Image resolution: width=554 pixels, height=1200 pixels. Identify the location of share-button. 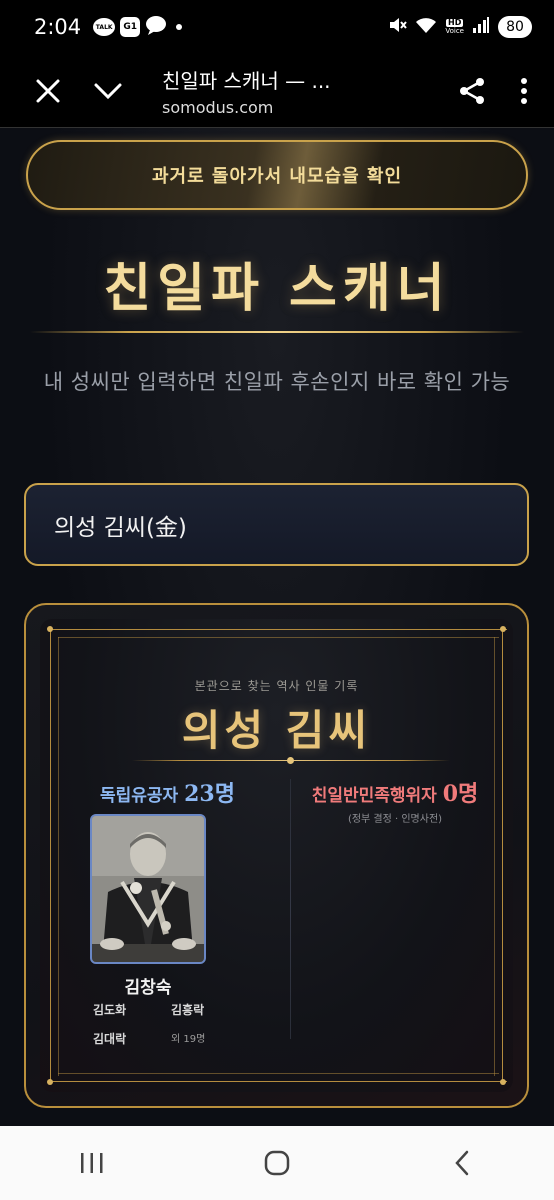
(472, 91).